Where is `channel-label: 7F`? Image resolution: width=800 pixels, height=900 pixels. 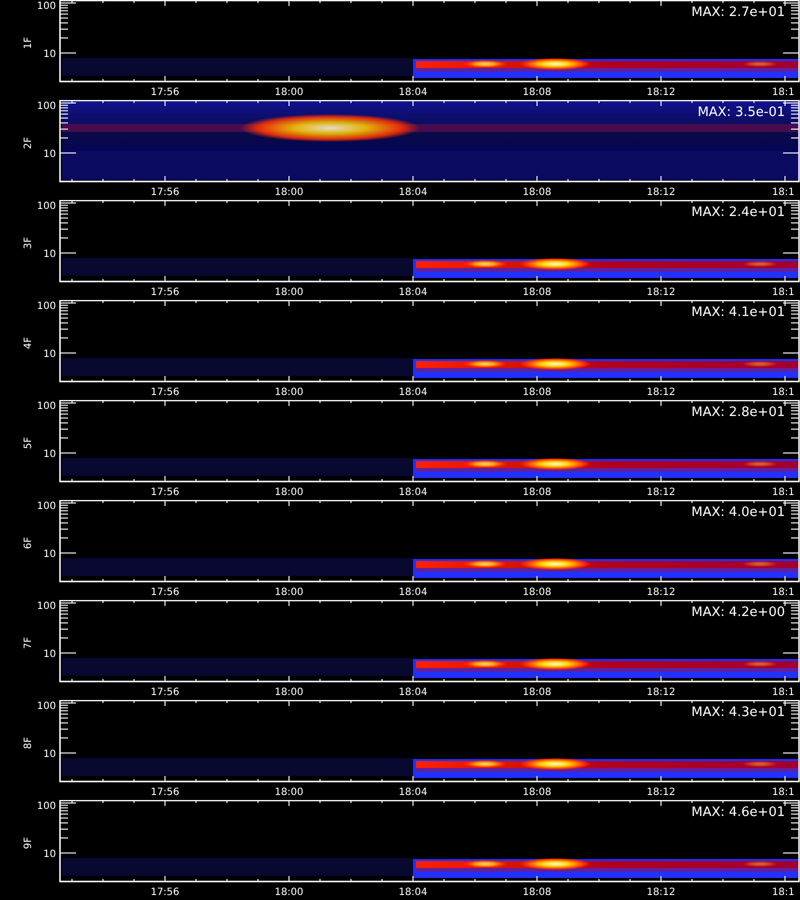 channel-label: 7F is located at coordinates (28, 643).